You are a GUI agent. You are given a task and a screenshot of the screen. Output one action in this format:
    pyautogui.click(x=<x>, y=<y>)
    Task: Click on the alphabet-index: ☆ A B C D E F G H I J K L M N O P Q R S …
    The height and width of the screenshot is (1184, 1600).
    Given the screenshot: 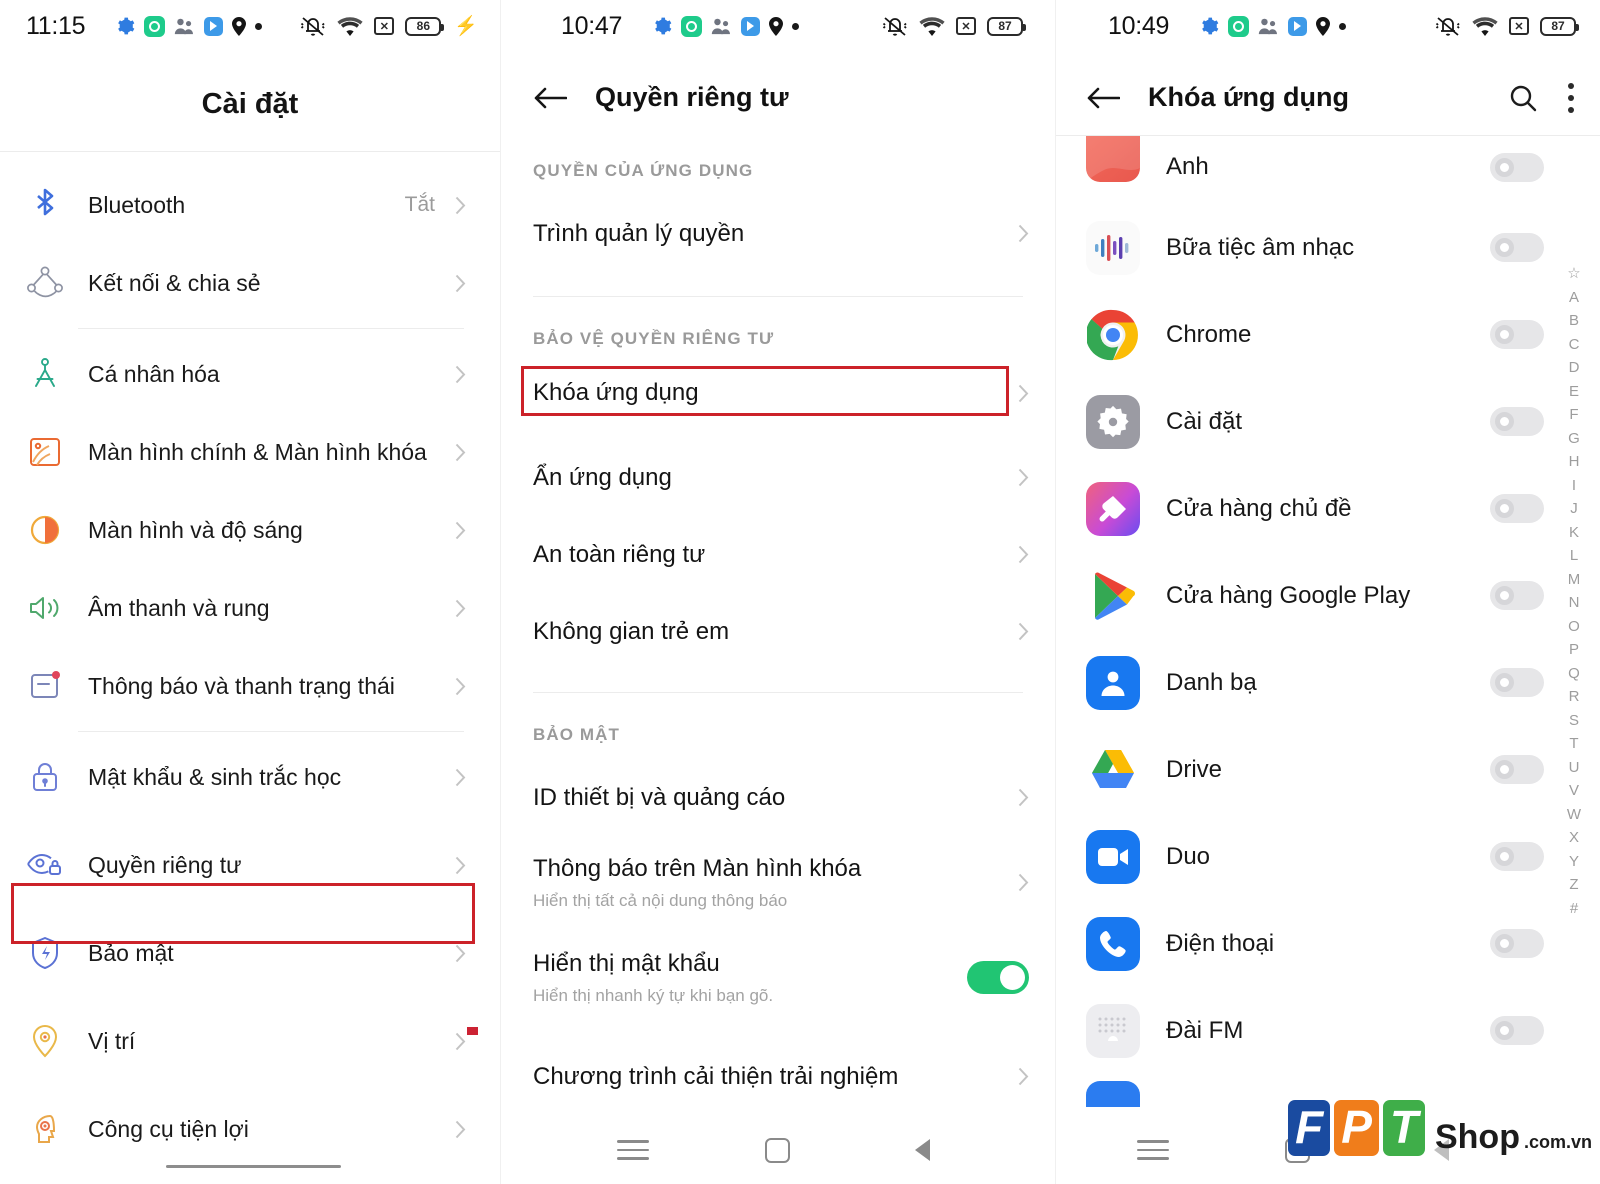 What is the action you would take?
    pyautogui.click(x=1574, y=591)
    